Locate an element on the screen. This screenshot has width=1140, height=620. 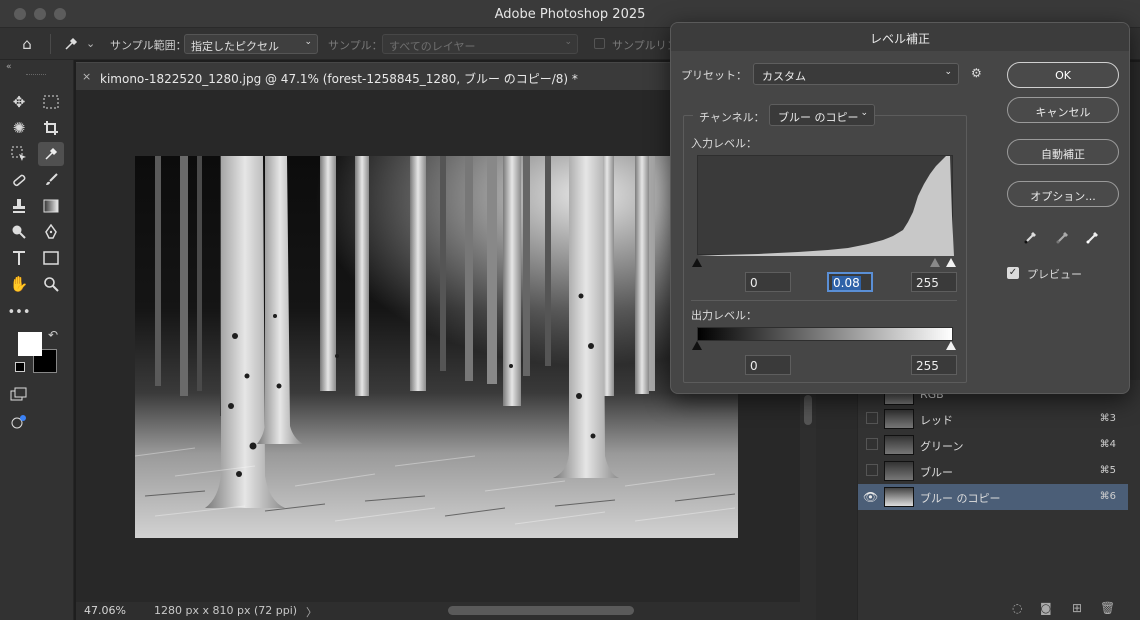
healing-brush-tool-icon is located at coordinates (19, 180).